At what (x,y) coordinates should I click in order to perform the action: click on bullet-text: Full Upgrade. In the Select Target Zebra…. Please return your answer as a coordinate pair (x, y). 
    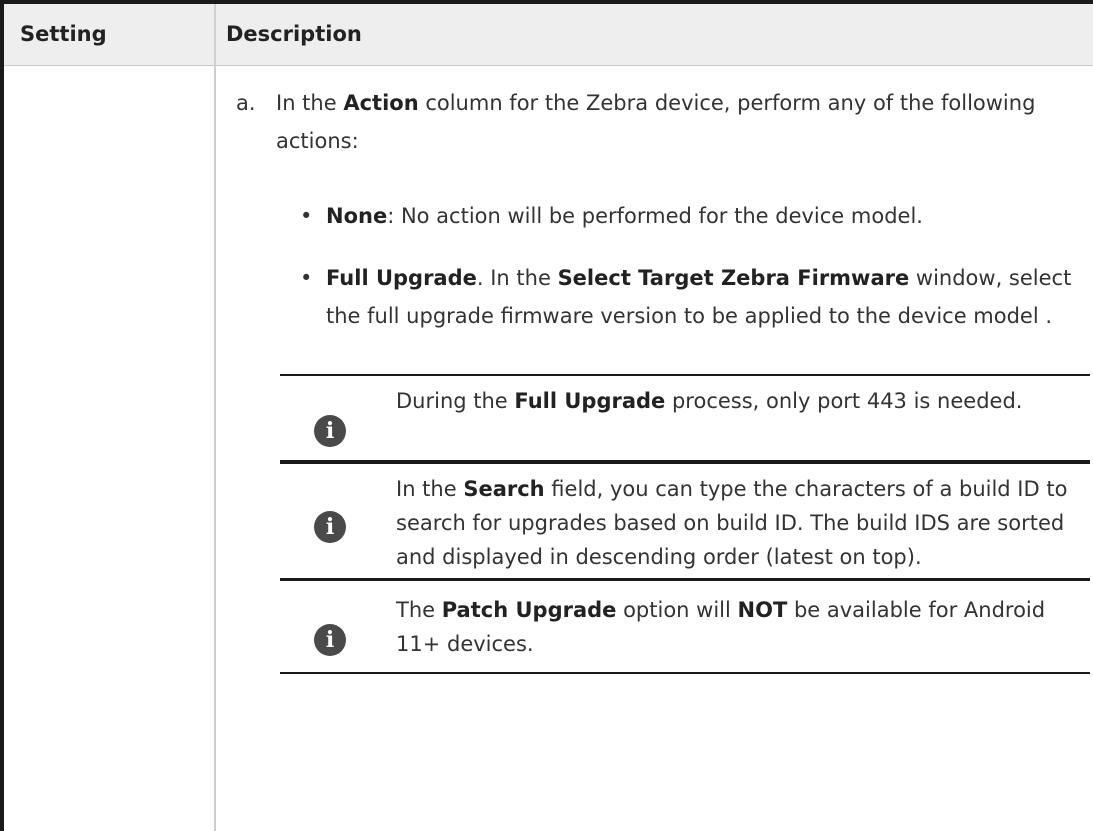
    Looking at the image, I should click on (709, 297).